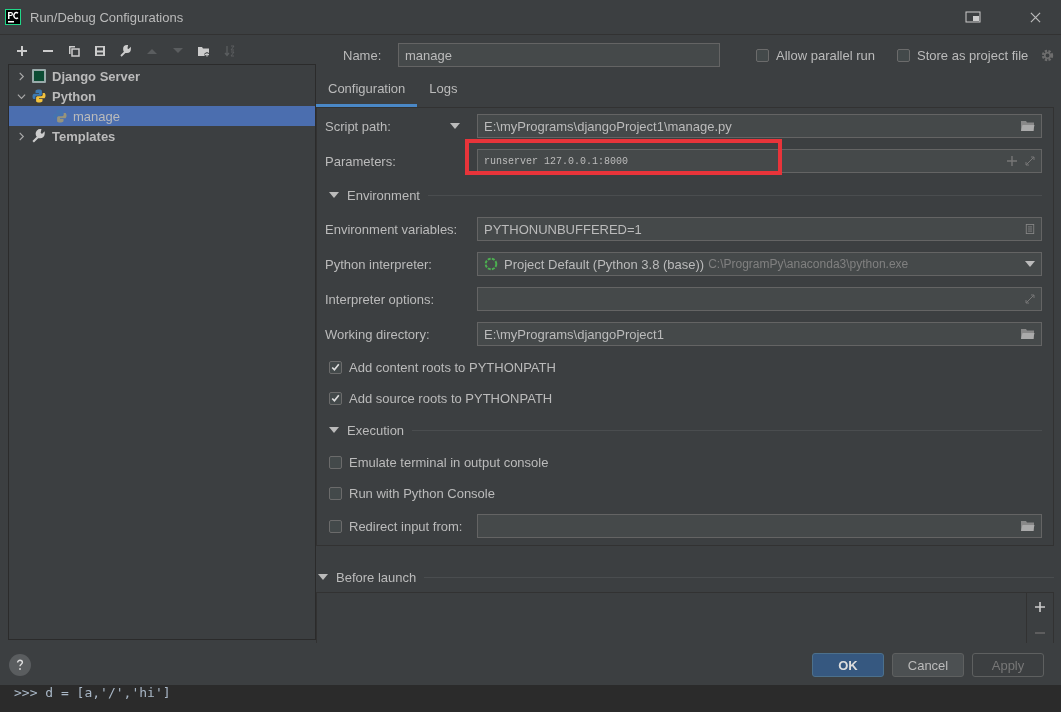 This screenshot has width=1061, height=712. What do you see at coordinates (358, 126) in the screenshot?
I see `field-label: Script path:` at bounding box center [358, 126].